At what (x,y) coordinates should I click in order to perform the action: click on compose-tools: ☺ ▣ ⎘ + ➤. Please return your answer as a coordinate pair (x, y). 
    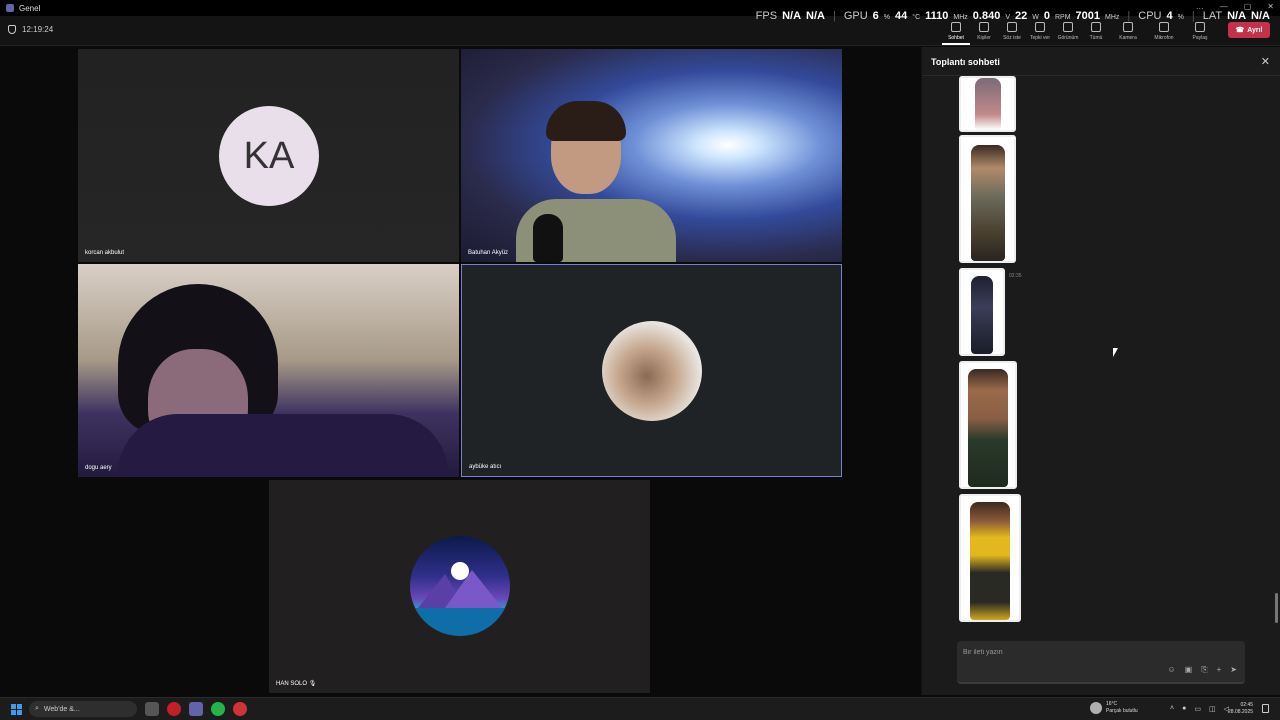
    Looking at the image, I should click on (1202, 670).